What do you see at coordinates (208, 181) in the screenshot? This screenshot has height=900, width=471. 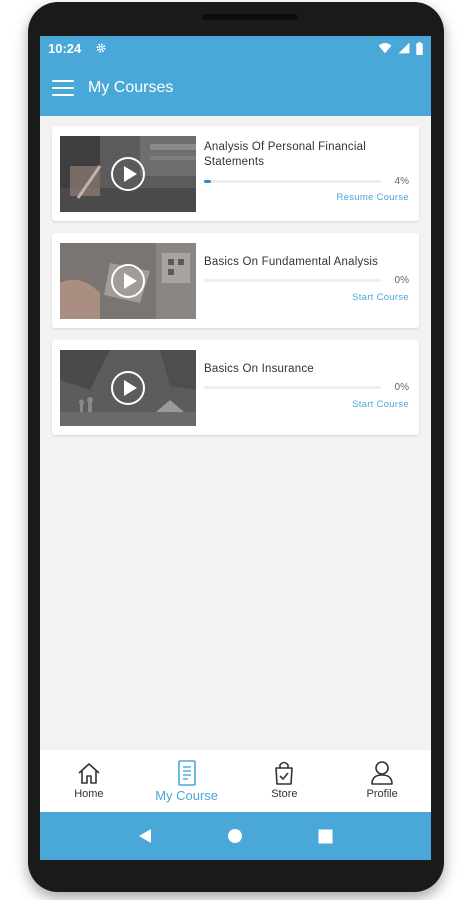 I see `progress-bar-fill` at bounding box center [208, 181].